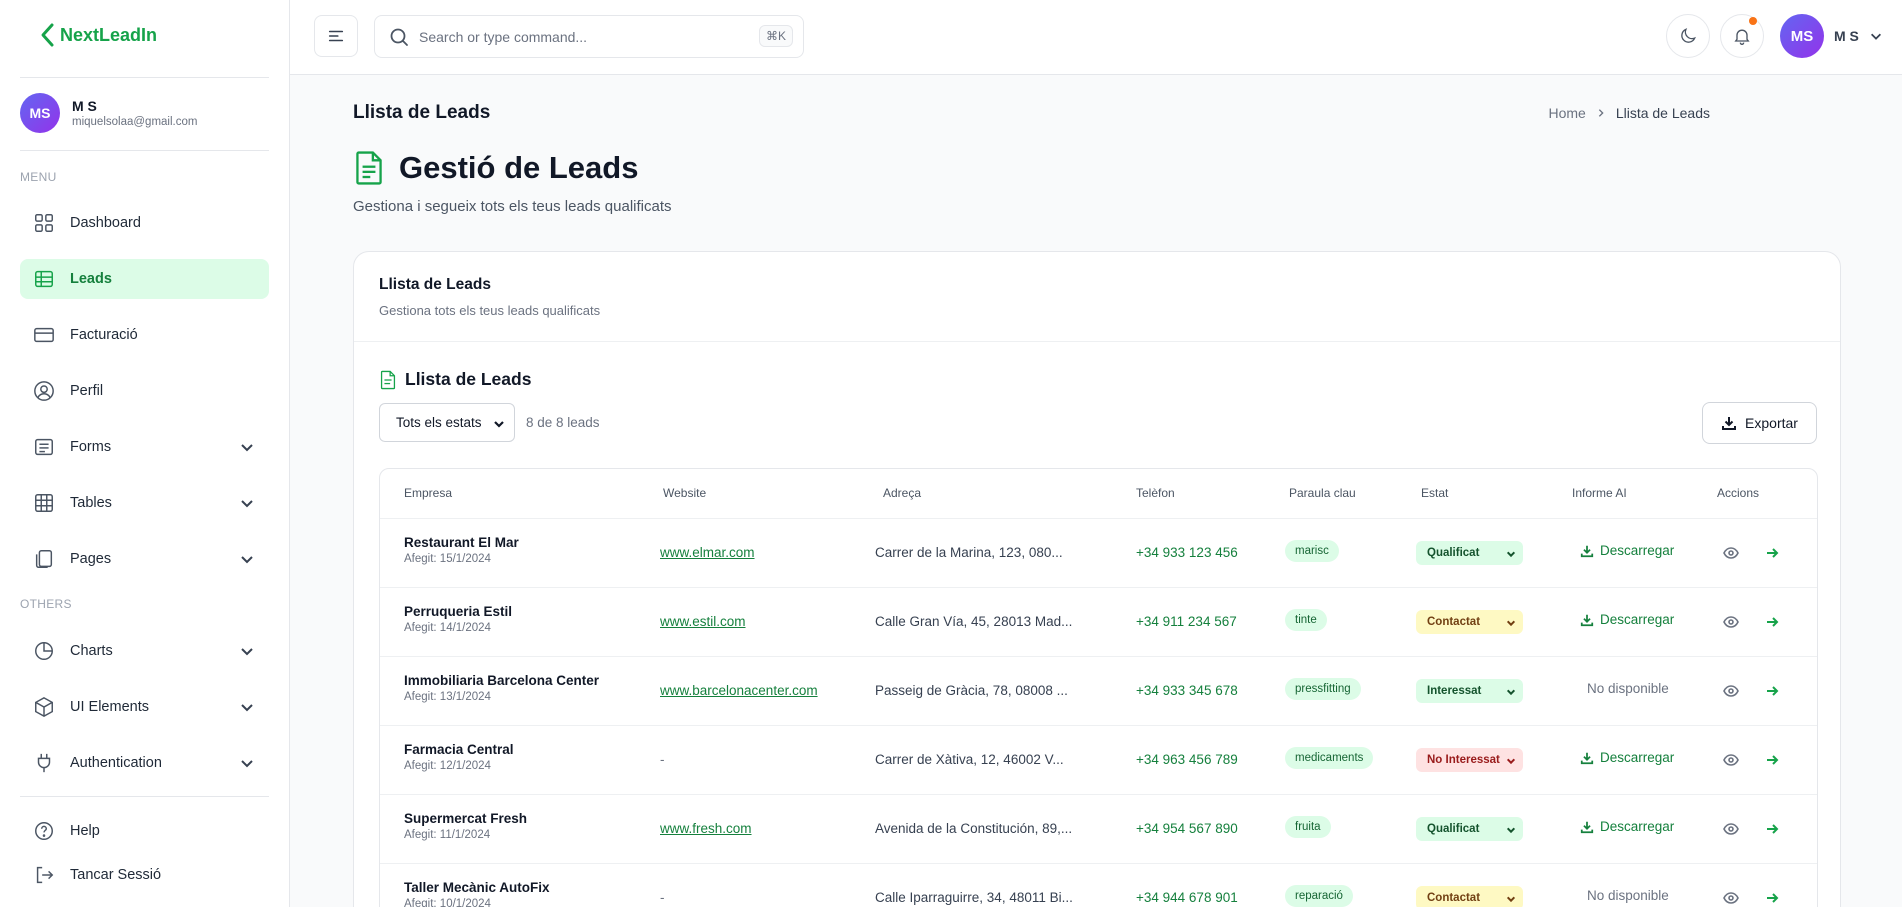 The height and width of the screenshot is (907, 1902). What do you see at coordinates (144, 447) in the screenshot?
I see `sidebar-item-forms: Forms` at bounding box center [144, 447].